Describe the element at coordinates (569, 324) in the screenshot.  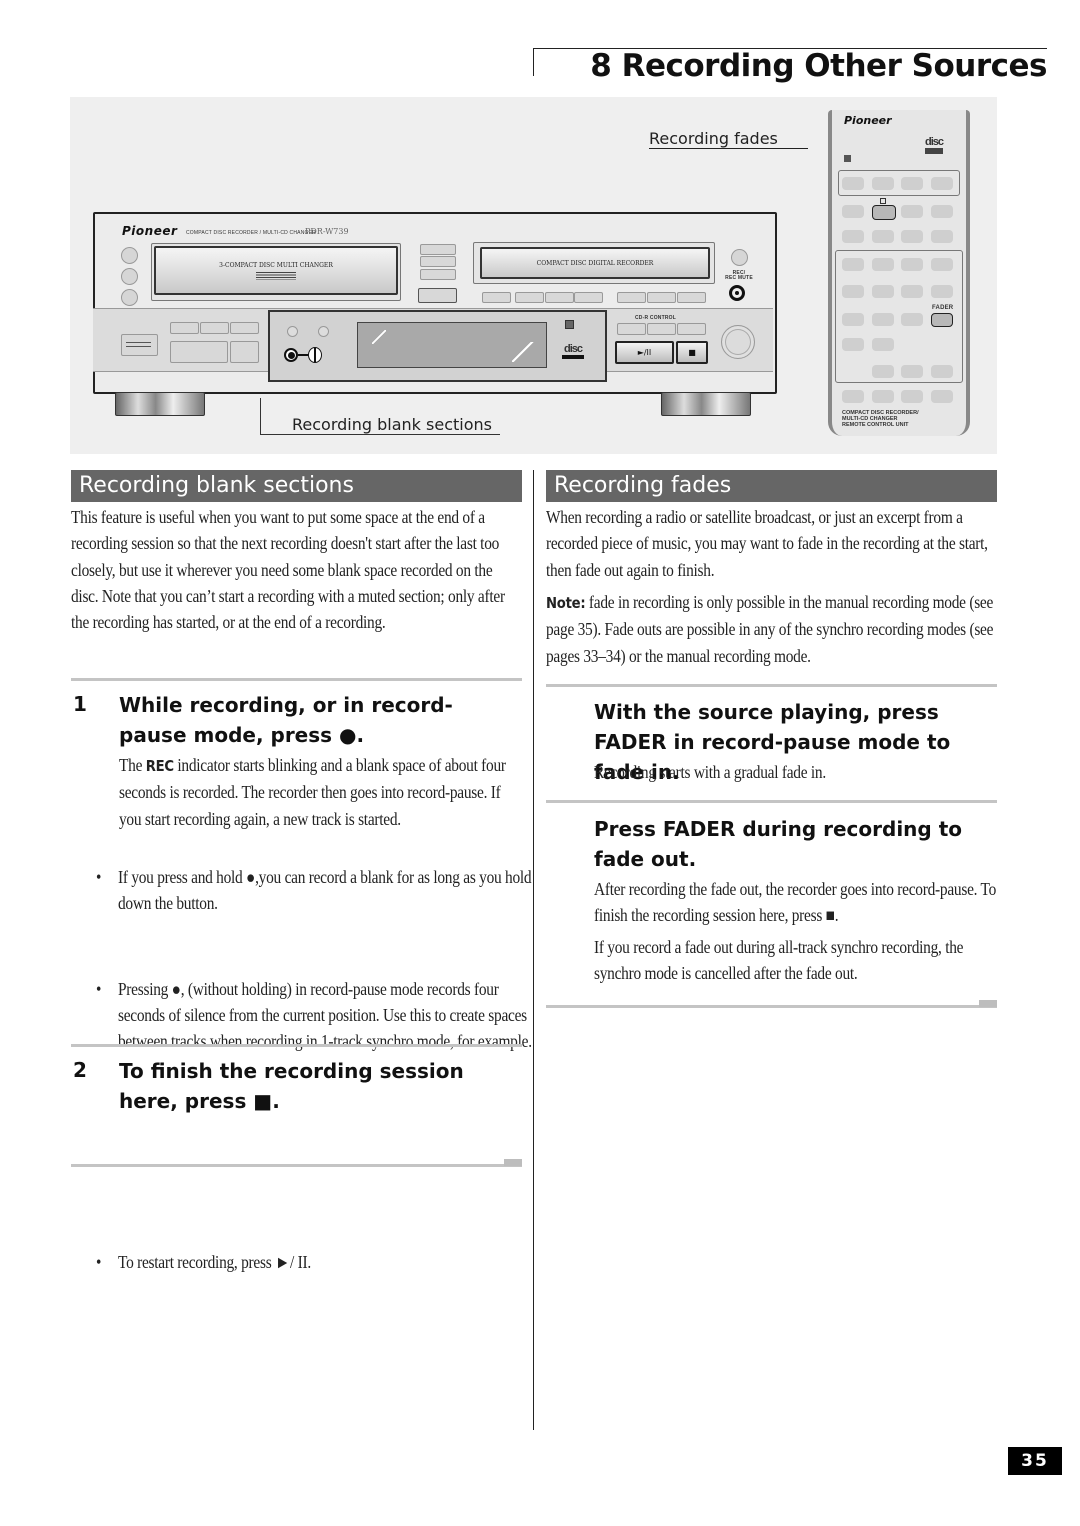
I see `sensor-icon` at that location.